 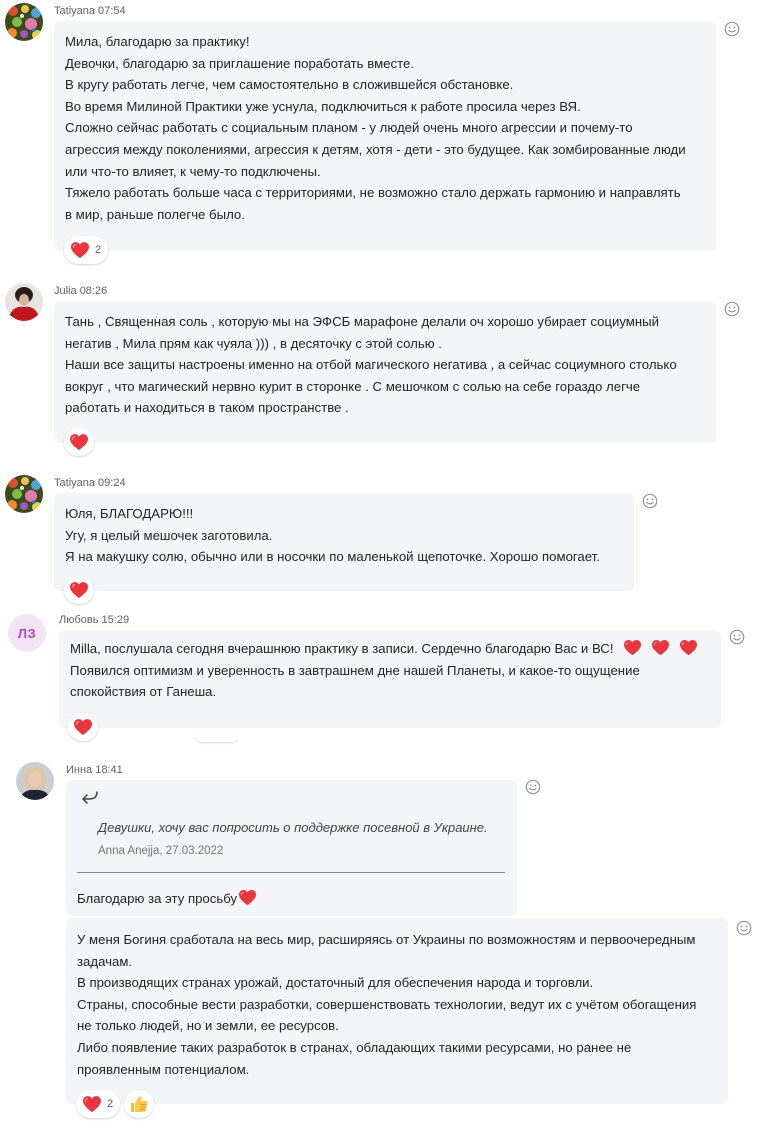 What do you see at coordinates (193, 171) in the screenshot?
I see `text-line: или что-то влияет, к чему-то подключены.` at bounding box center [193, 171].